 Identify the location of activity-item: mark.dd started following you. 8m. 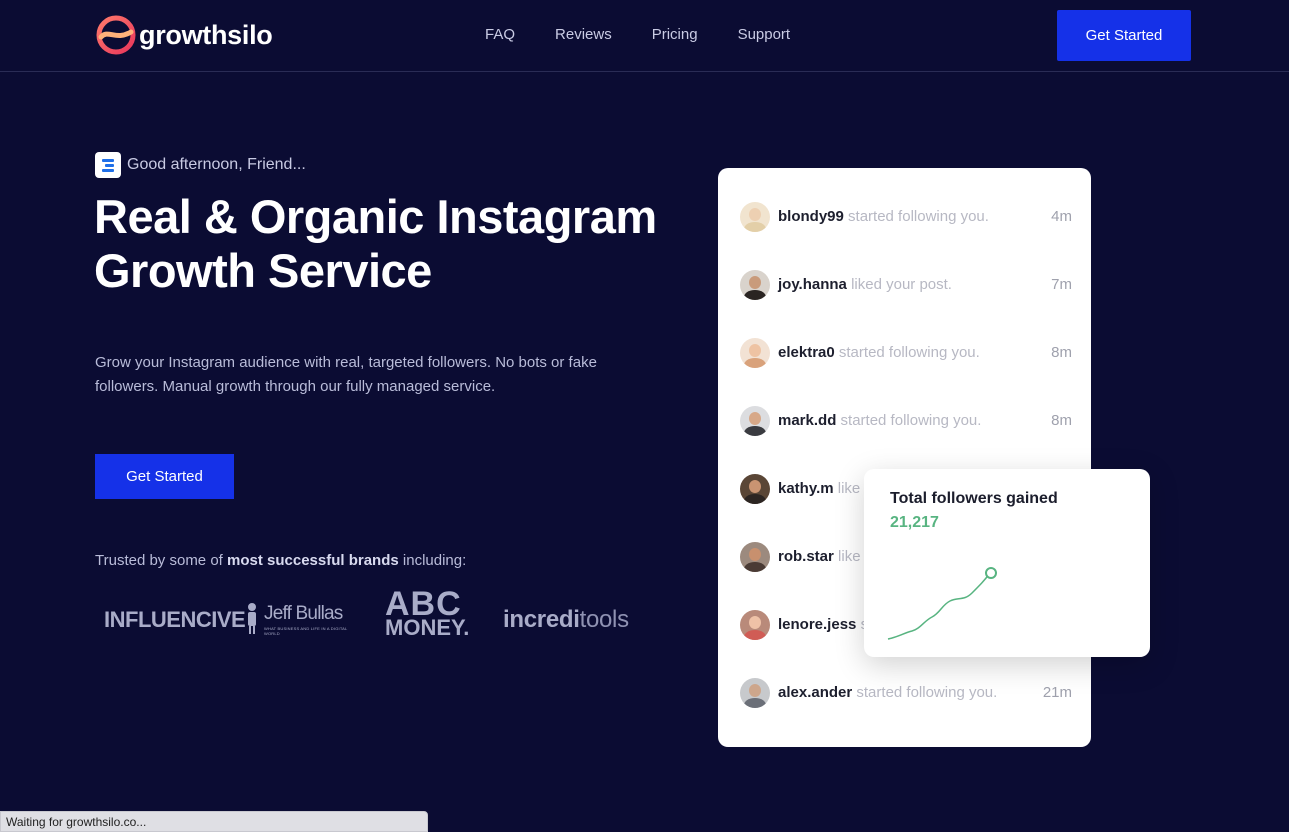
(906, 422).